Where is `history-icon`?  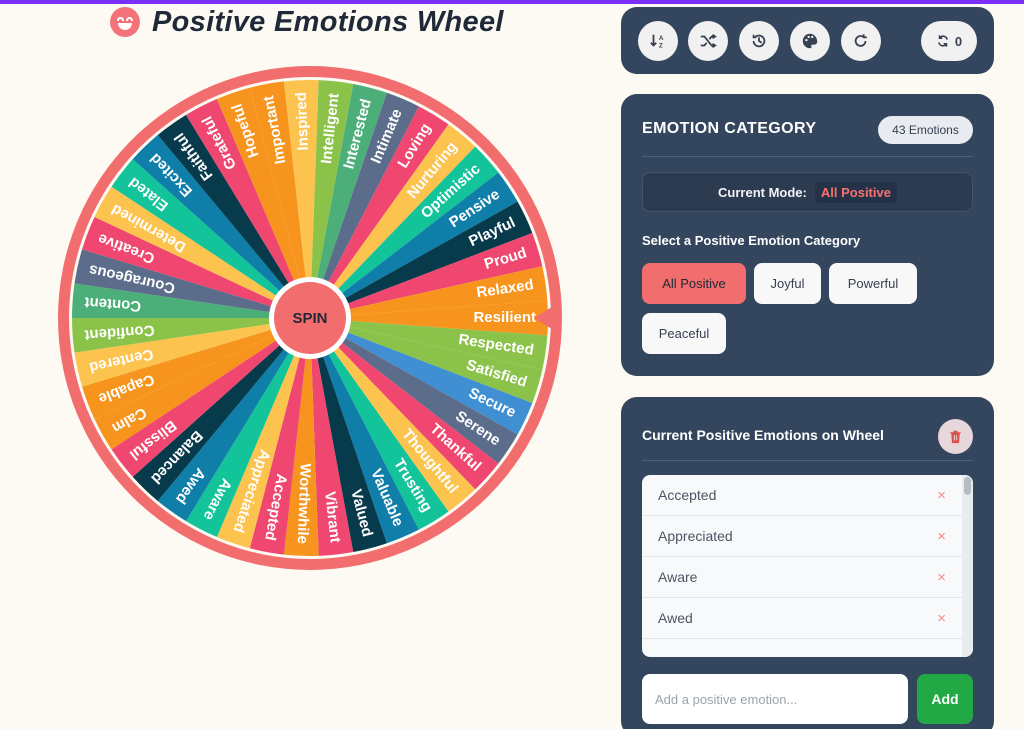
history-icon is located at coordinates (759, 41).